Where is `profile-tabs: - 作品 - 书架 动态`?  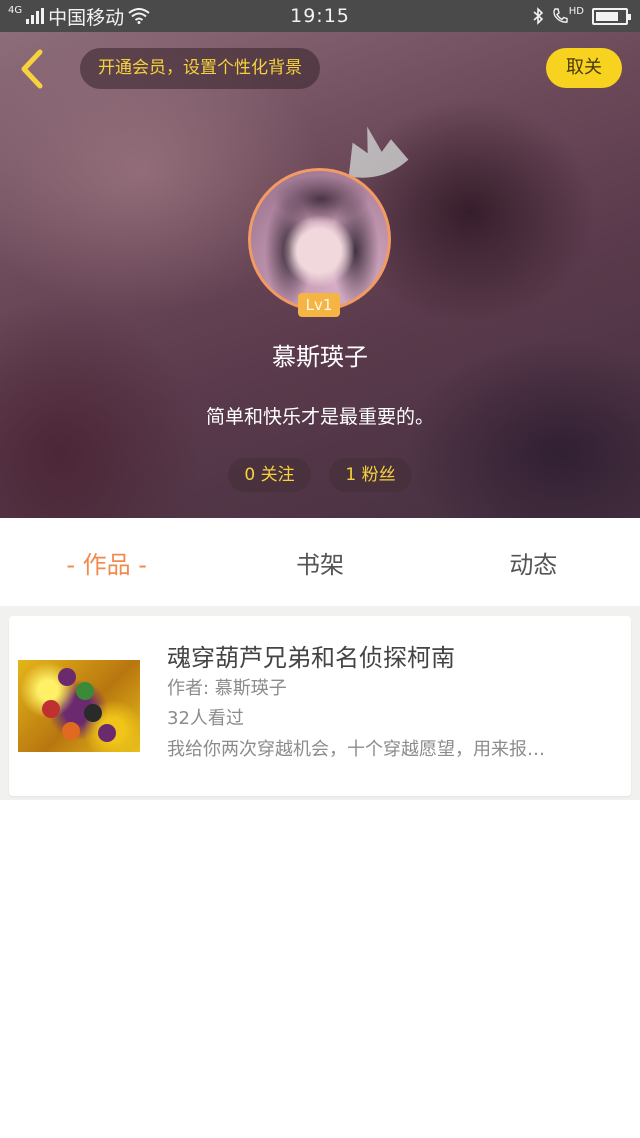
profile-tabs: - 作品 - 书架 动态 is located at coordinates (320, 562).